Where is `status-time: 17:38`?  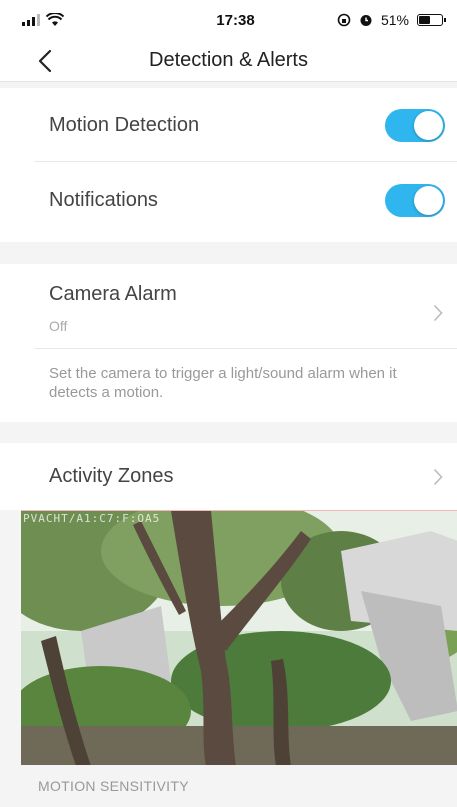
status-time: 17:38 is located at coordinates (235, 20).